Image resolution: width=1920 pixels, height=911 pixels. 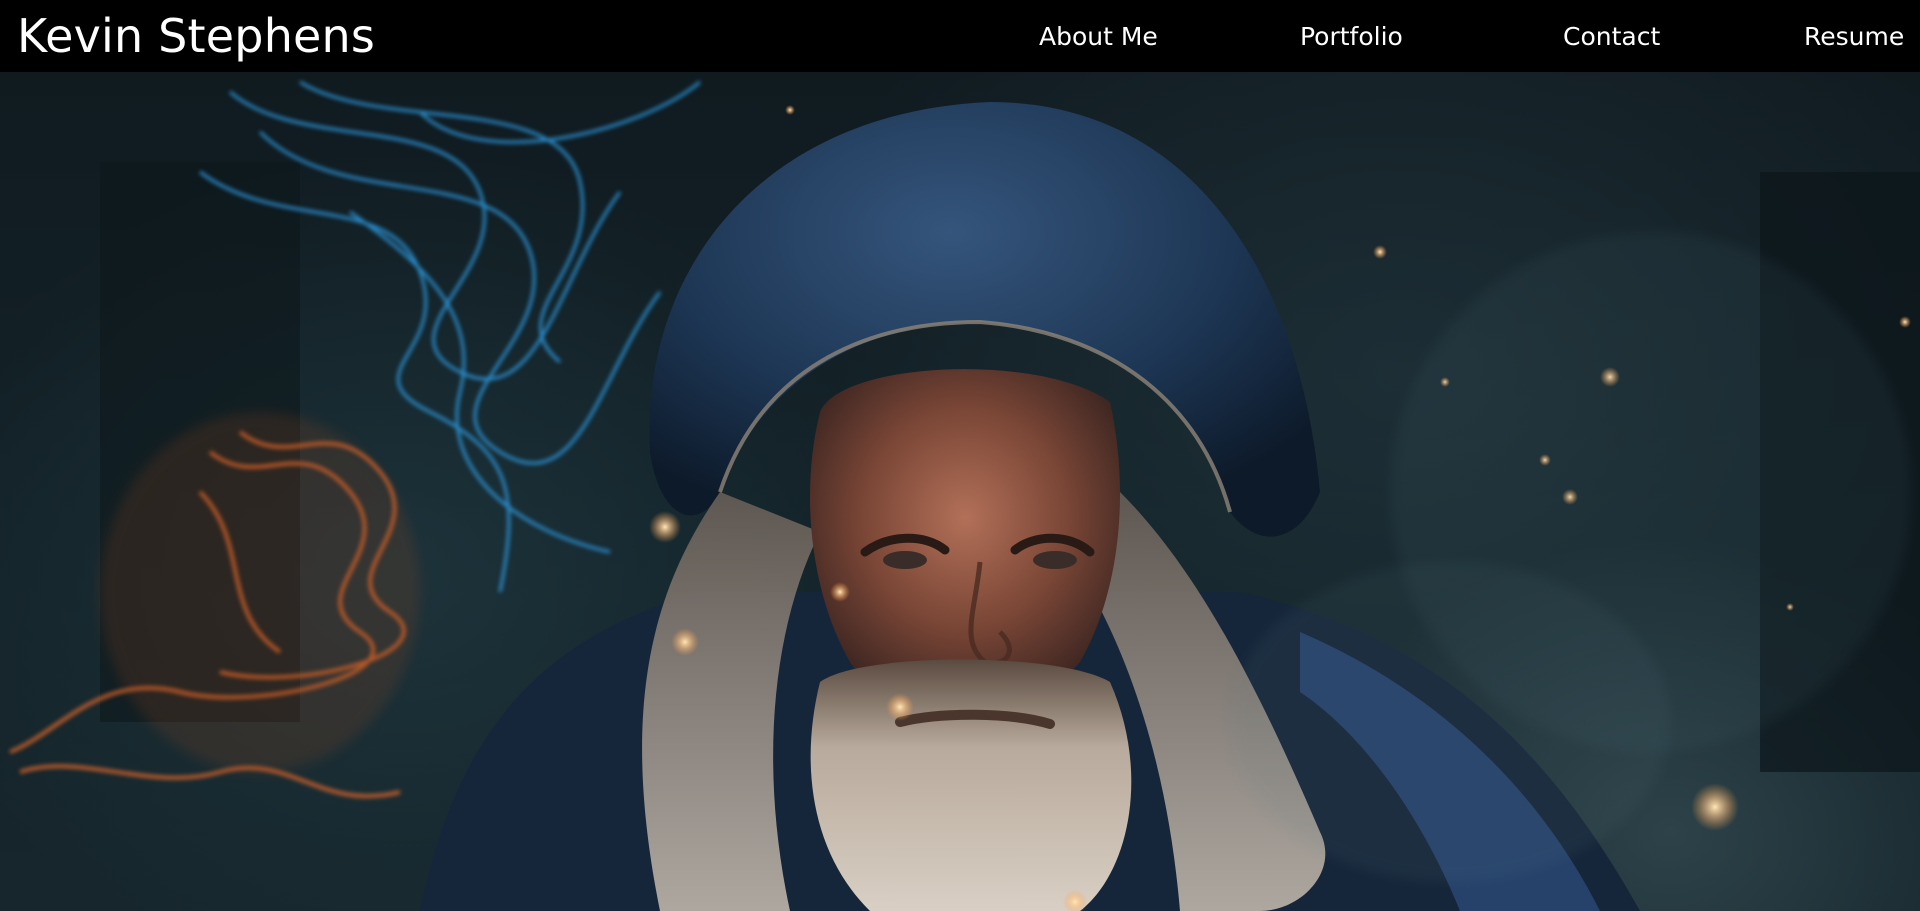 I want to click on site-brand: Kevin Stephens, so click(x=196, y=36).